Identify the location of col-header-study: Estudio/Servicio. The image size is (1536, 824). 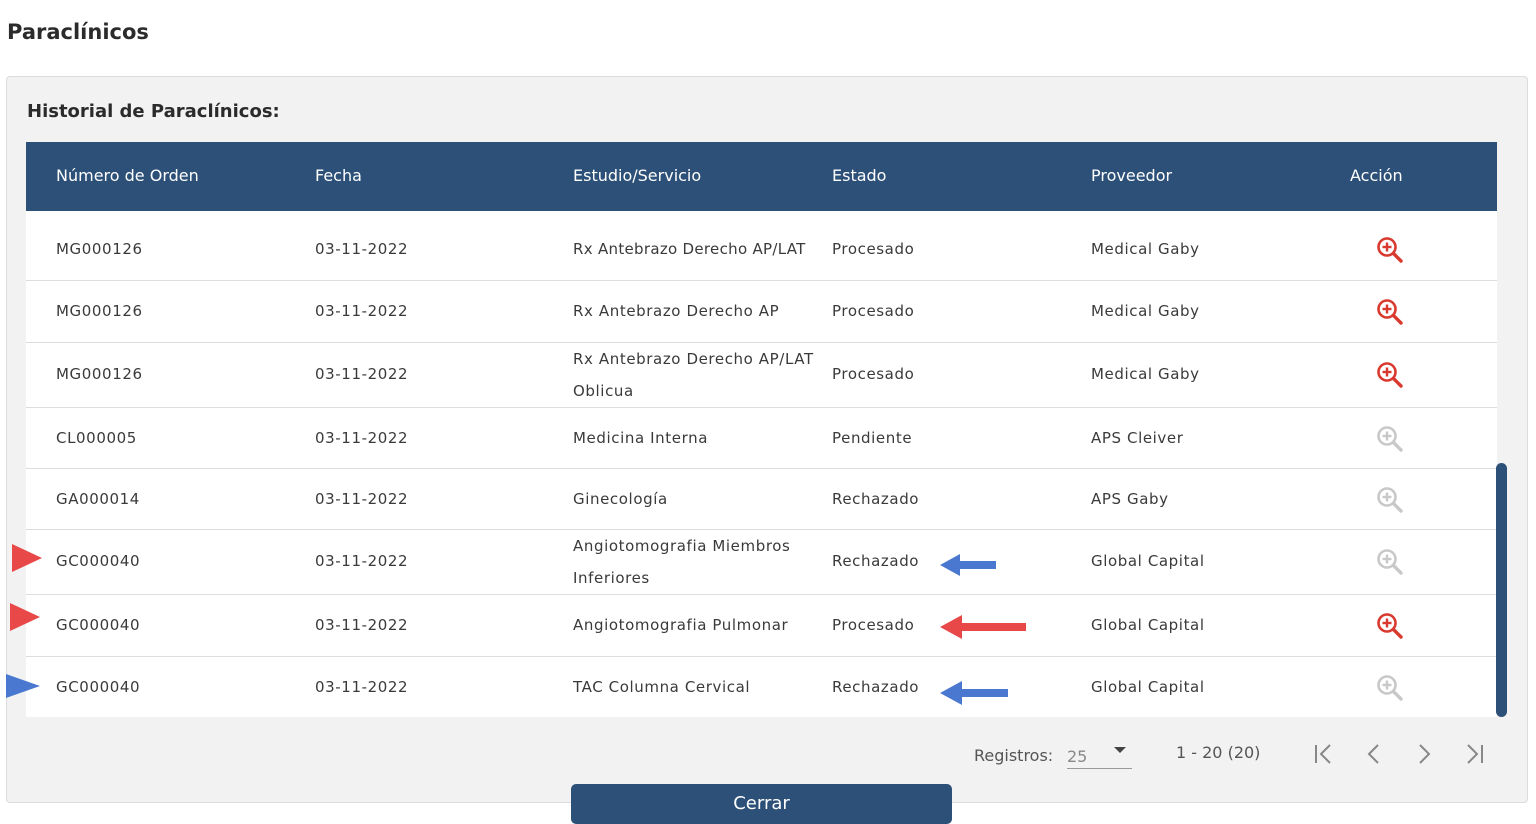
(637, 175).